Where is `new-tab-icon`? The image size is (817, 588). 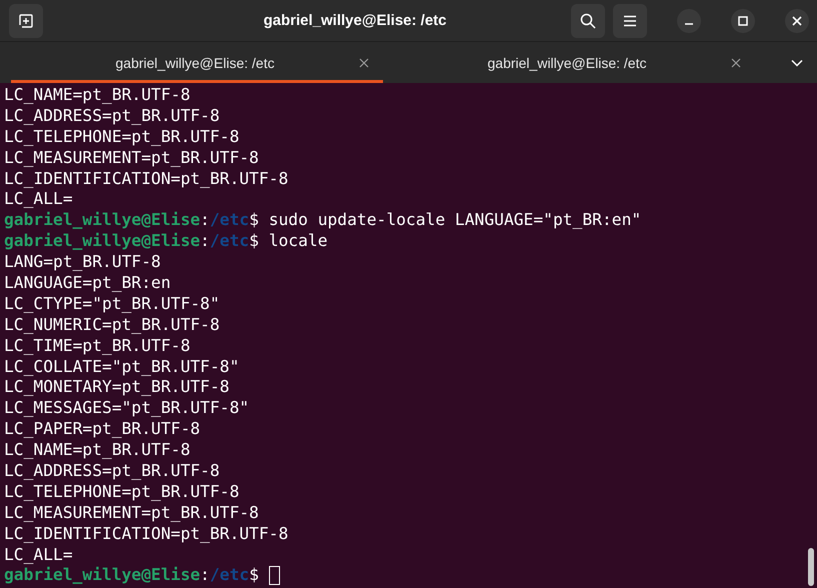 new-tab-icon is located at coordinates (26, 20).